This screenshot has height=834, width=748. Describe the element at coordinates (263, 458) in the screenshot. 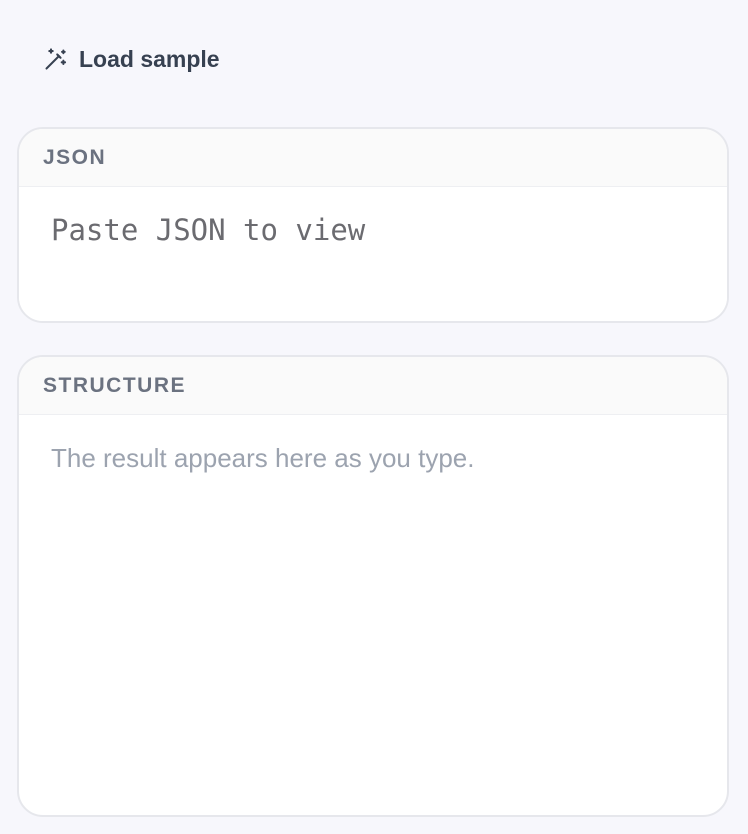

I see `structure-placeholder: The result appears here as you type.` at that location.